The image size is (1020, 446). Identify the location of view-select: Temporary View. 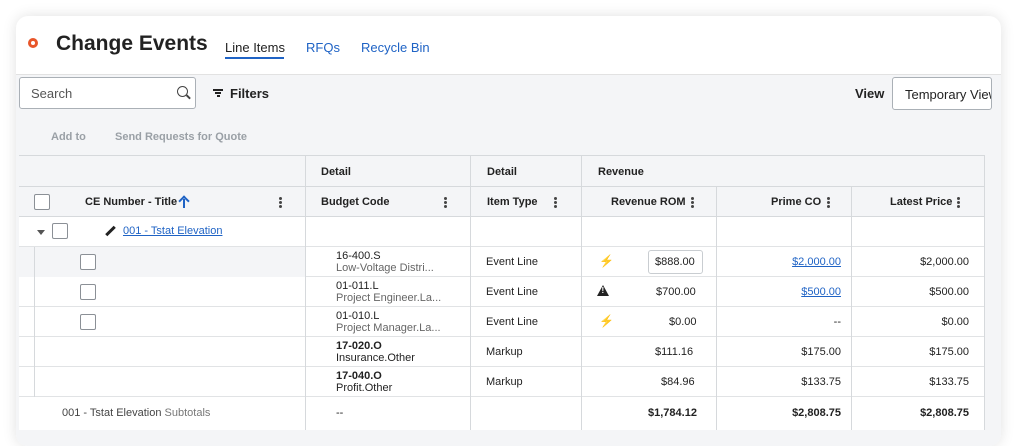
(942, 93).